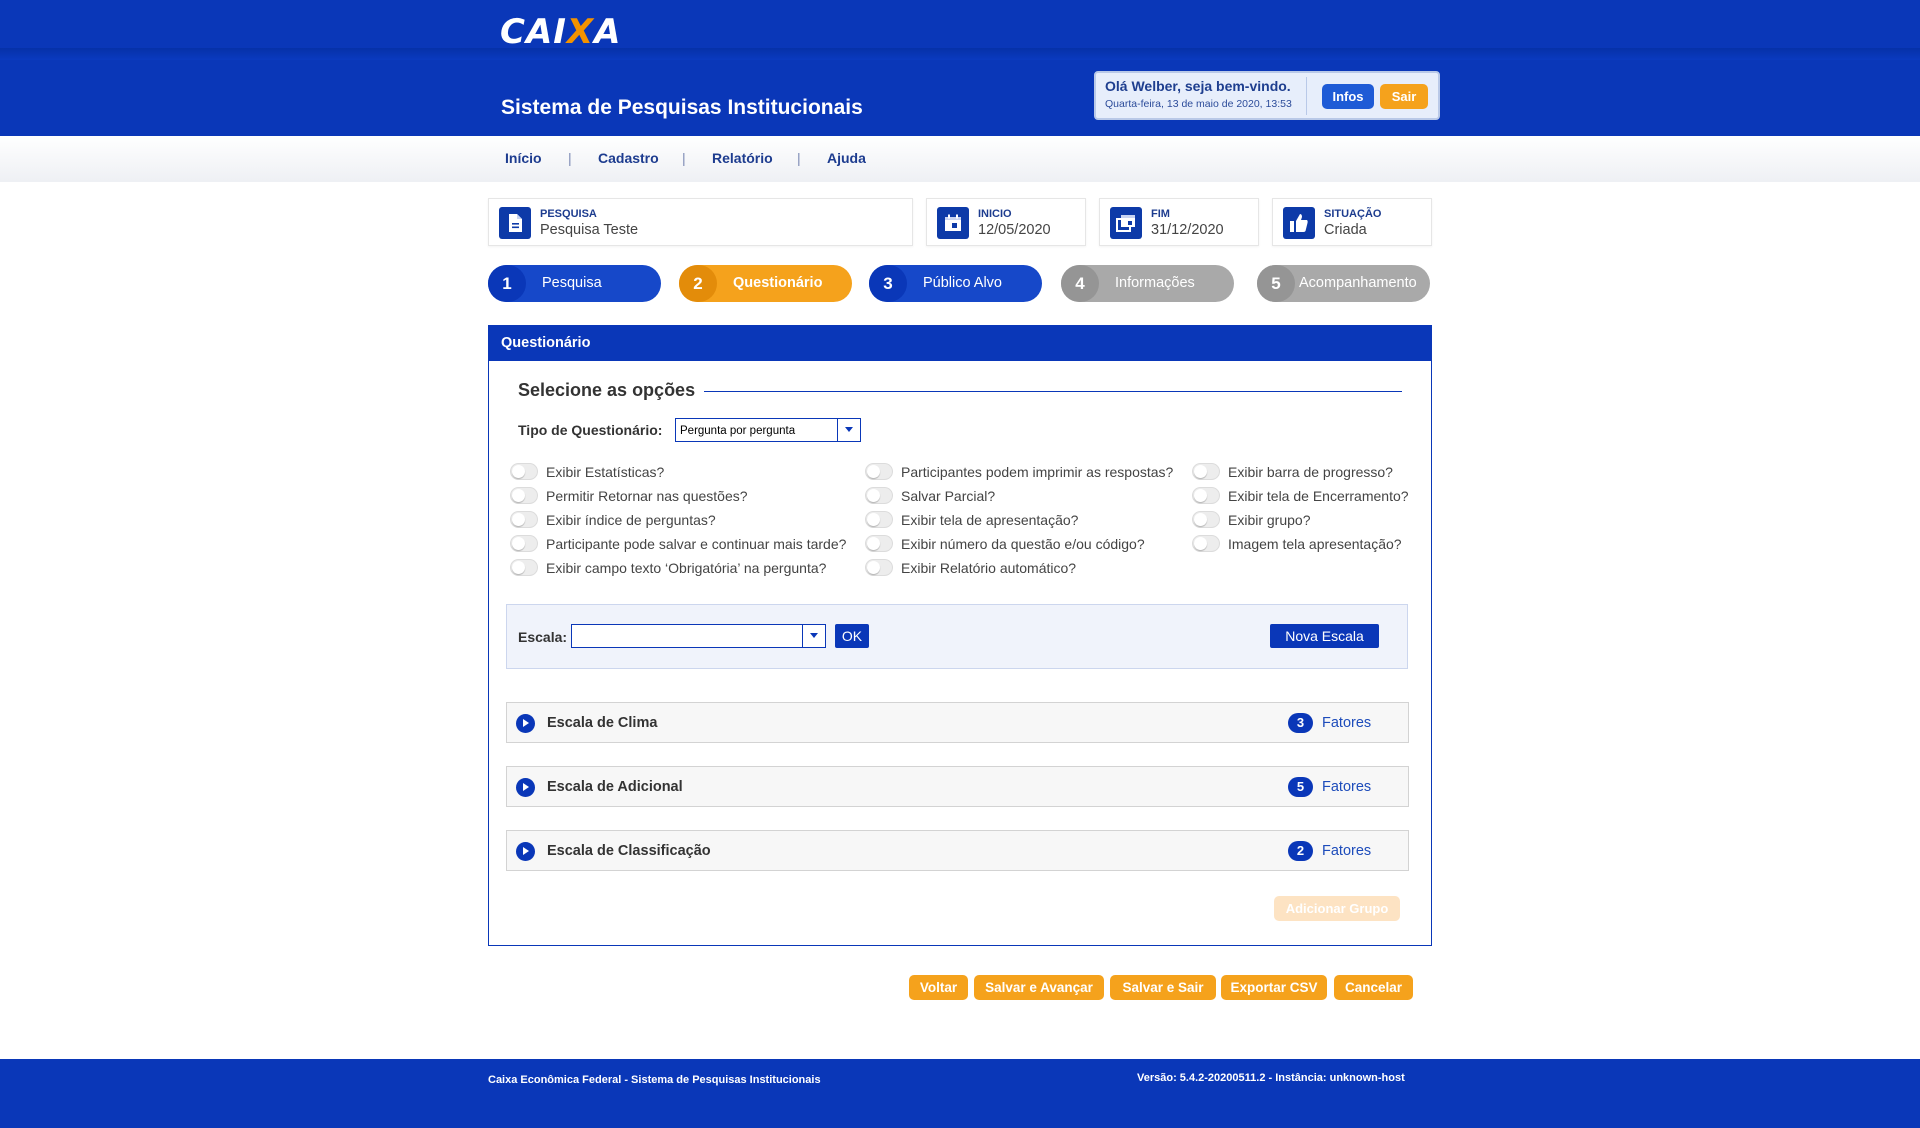 The width and height of the screenshot is (1920, 1128). I want to click on info-card-pesquisa: PESQUISA Pesquisa Teste, so click(700, 222).